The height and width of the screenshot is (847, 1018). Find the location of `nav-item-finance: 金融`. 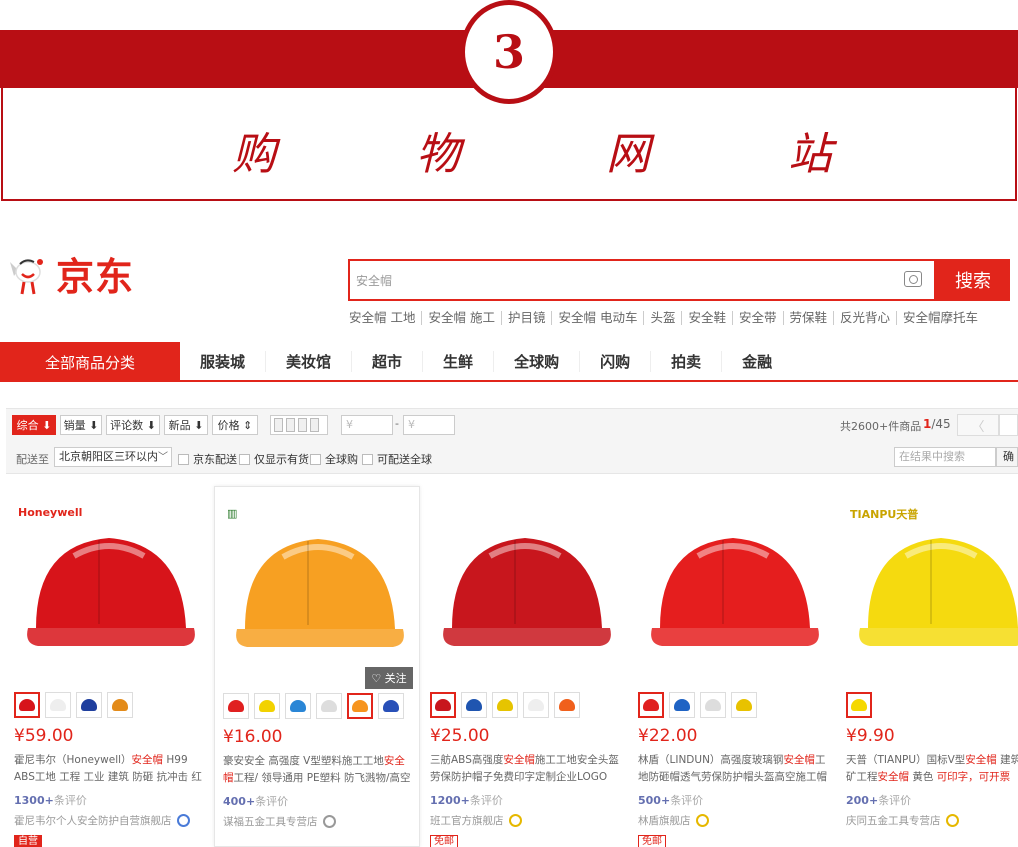

nav-item-finance: 金融 is located at coordinates (756, 361).